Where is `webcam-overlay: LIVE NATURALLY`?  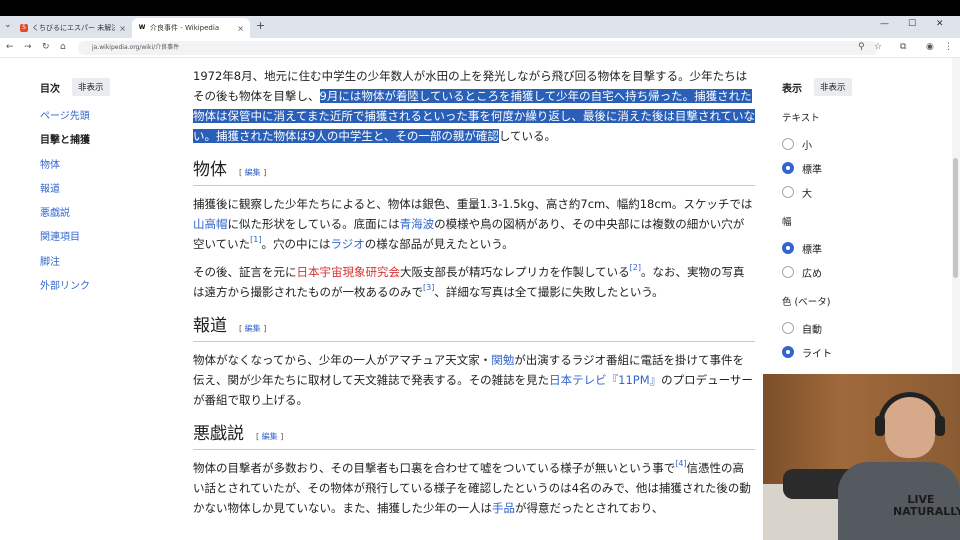 webcam-overlay: LIVE NATURALLY is located at coordinates (861, 457).